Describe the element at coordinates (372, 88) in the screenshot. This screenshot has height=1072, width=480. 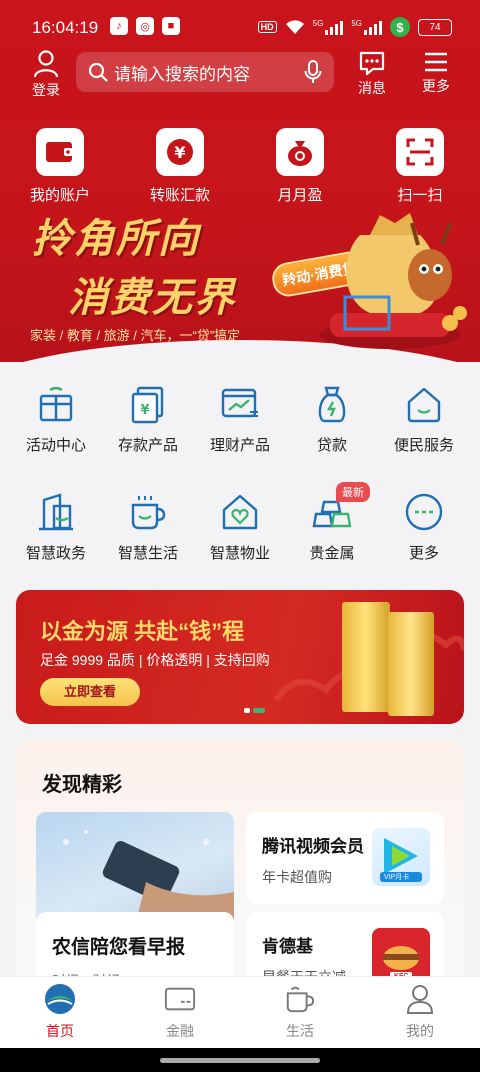
I see `messages-label: 消息` at that location.